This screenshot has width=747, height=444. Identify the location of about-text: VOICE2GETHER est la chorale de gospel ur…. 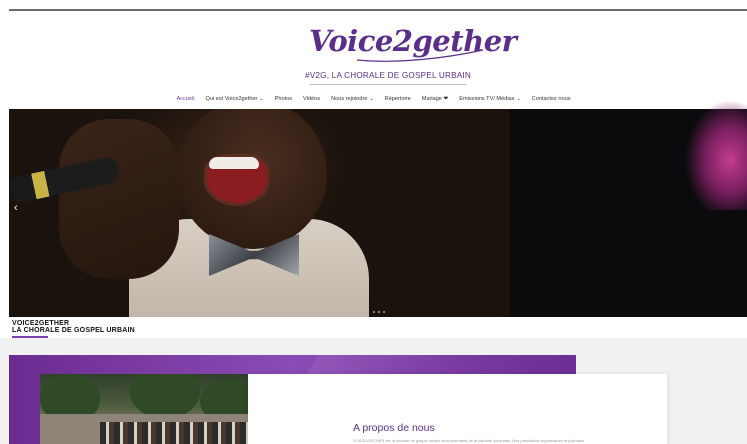
(469, 440).